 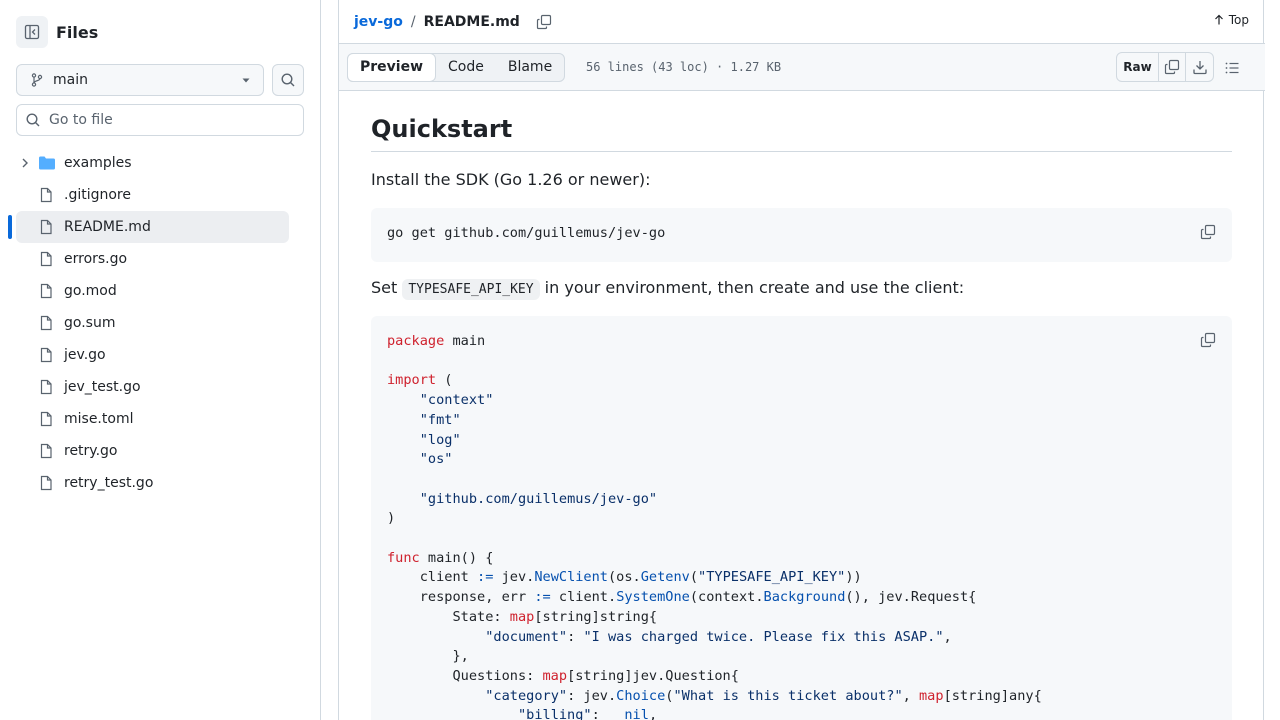 What do you see at coordinates (511, 179) in the screenshot?
I see `install-paragraph: Install the SDK (Go 1.26 or newer):` at bounding box center [511, 179].